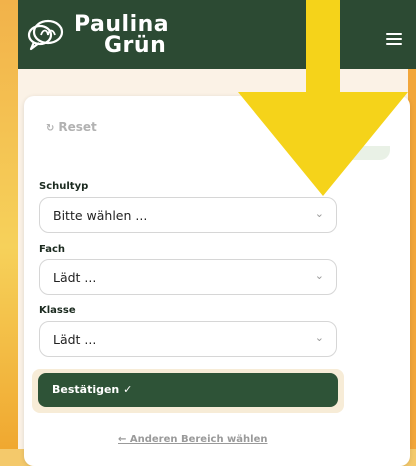 This screenshot has width=416, height=466. Describe the element at coordinates (77, 127) in the screenshot. I see `reset-label: Reset` at that location.